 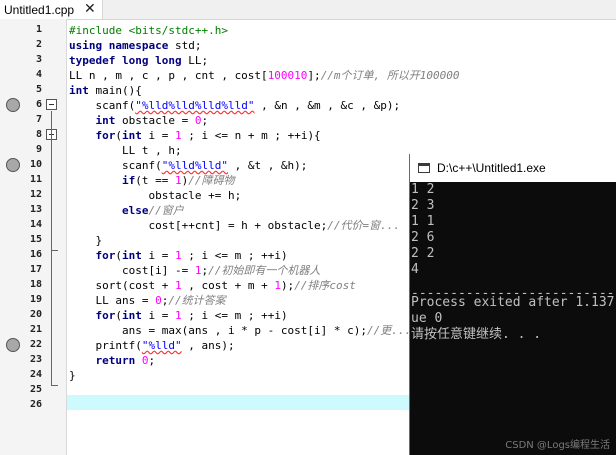 I want to click on comment: //初始即有一个机器人, so click(x=264, y=270).